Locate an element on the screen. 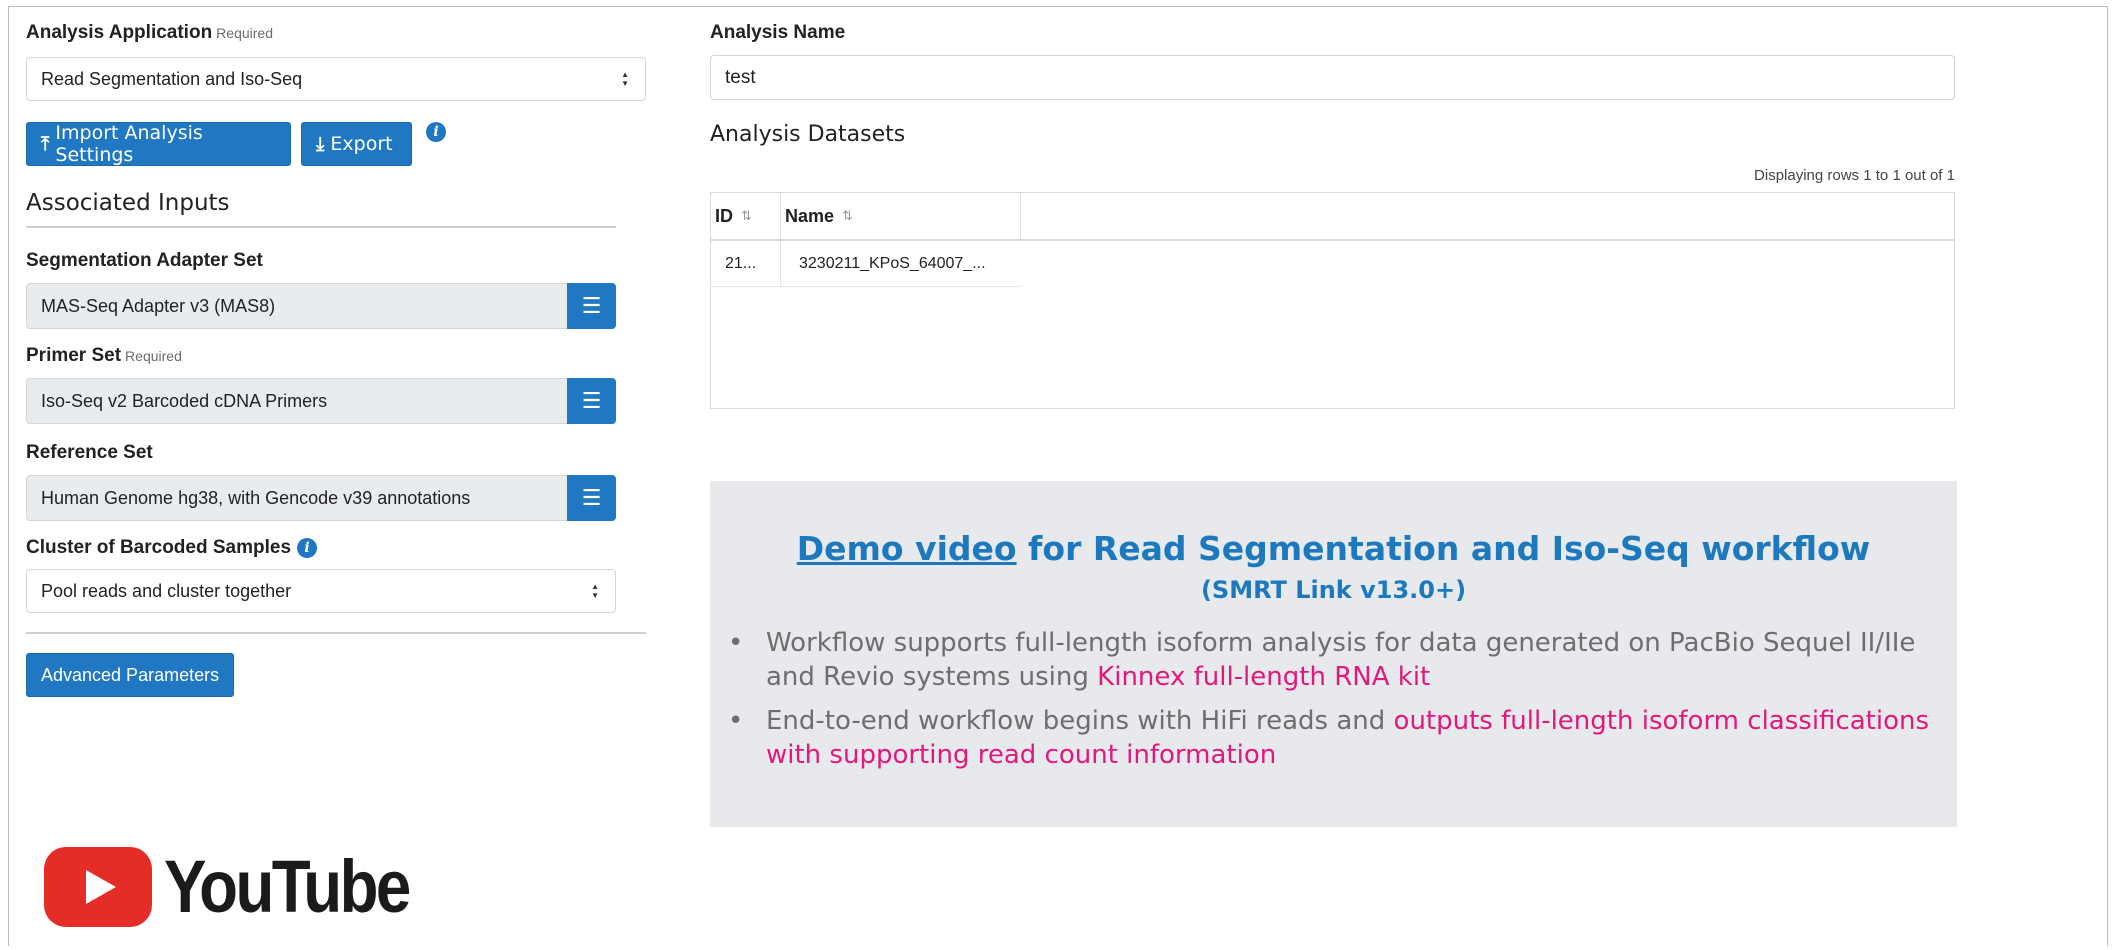 This screenshot has width=2117, height=950. analysis-name-label: Analysis Name is located at coordinates (778, 32).